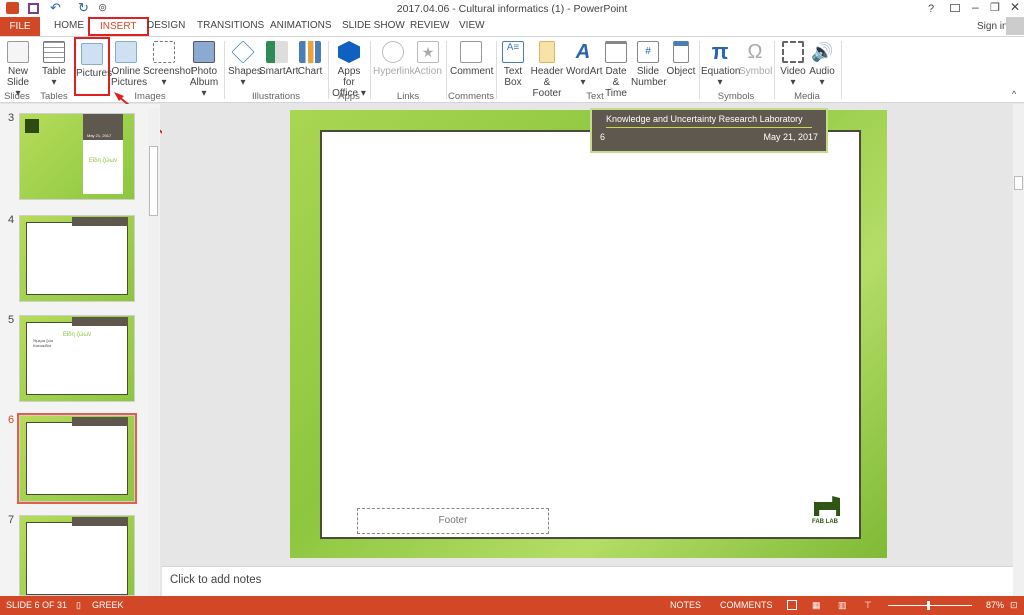 This screenshot has width=1024, height=615. What do you see at coordinates (1014, 605) in the screenshot?
I see `fit-slide-icon: ⊡` at bounding box center [1014, 605].